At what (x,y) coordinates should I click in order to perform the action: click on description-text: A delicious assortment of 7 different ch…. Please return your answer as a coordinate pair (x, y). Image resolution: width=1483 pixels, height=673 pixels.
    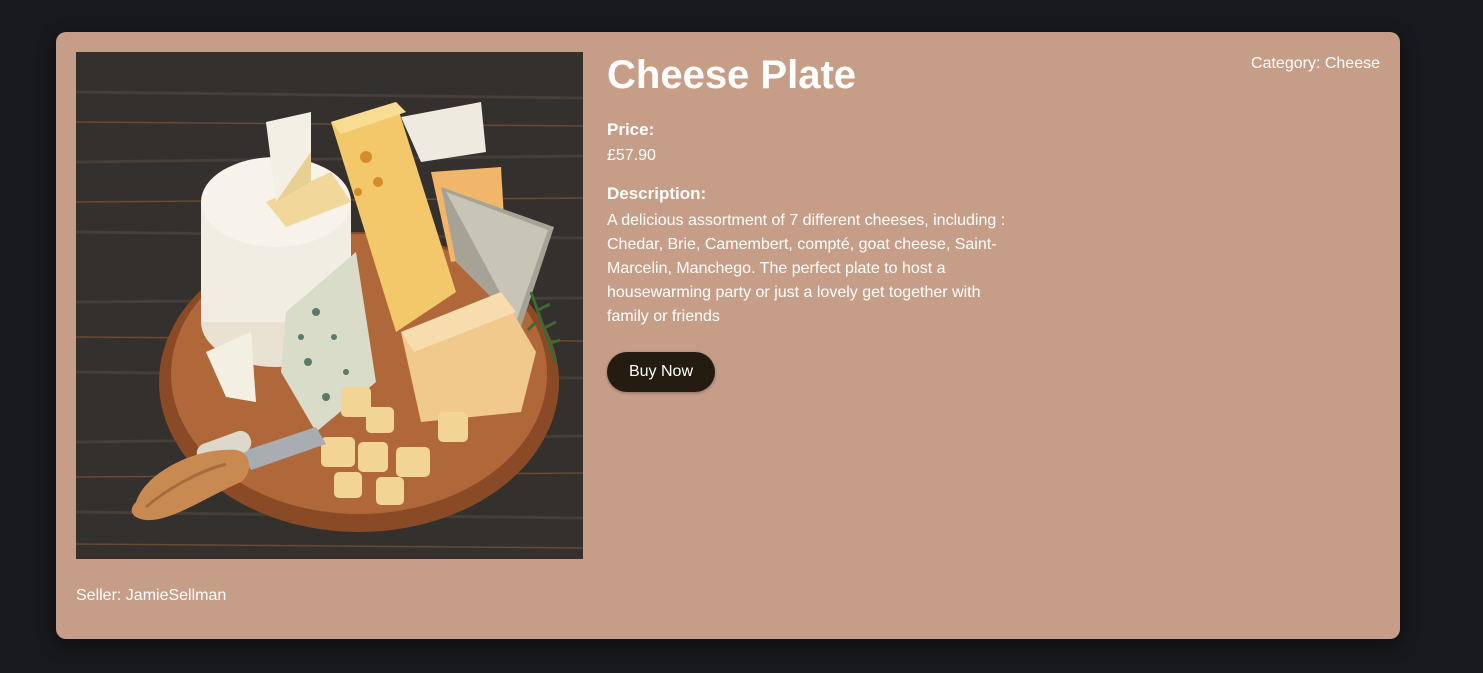
    Looking at the image, I should click on (806, 268).